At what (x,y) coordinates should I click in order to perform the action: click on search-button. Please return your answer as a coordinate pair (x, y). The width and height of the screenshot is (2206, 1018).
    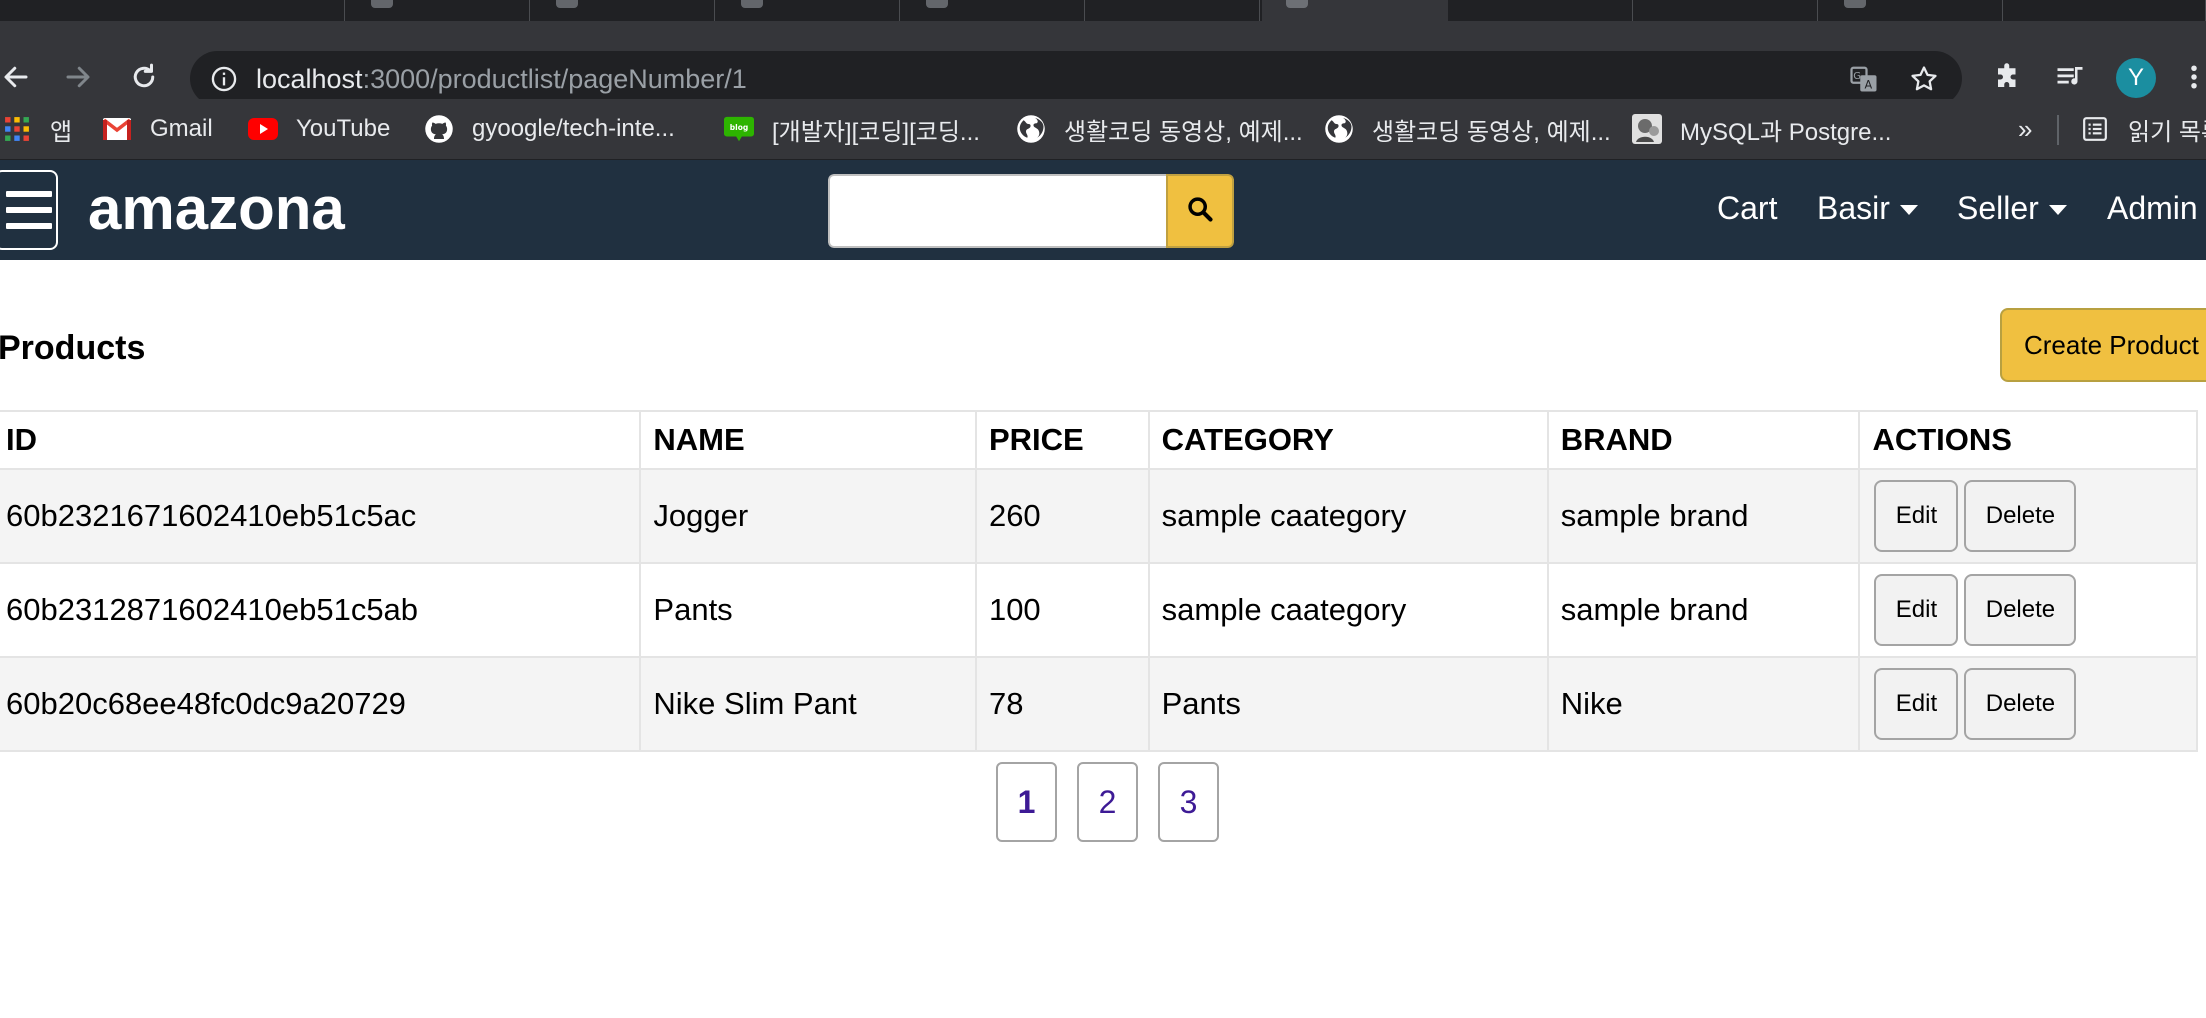
    Looking at the image, I should click on (1200, 211).